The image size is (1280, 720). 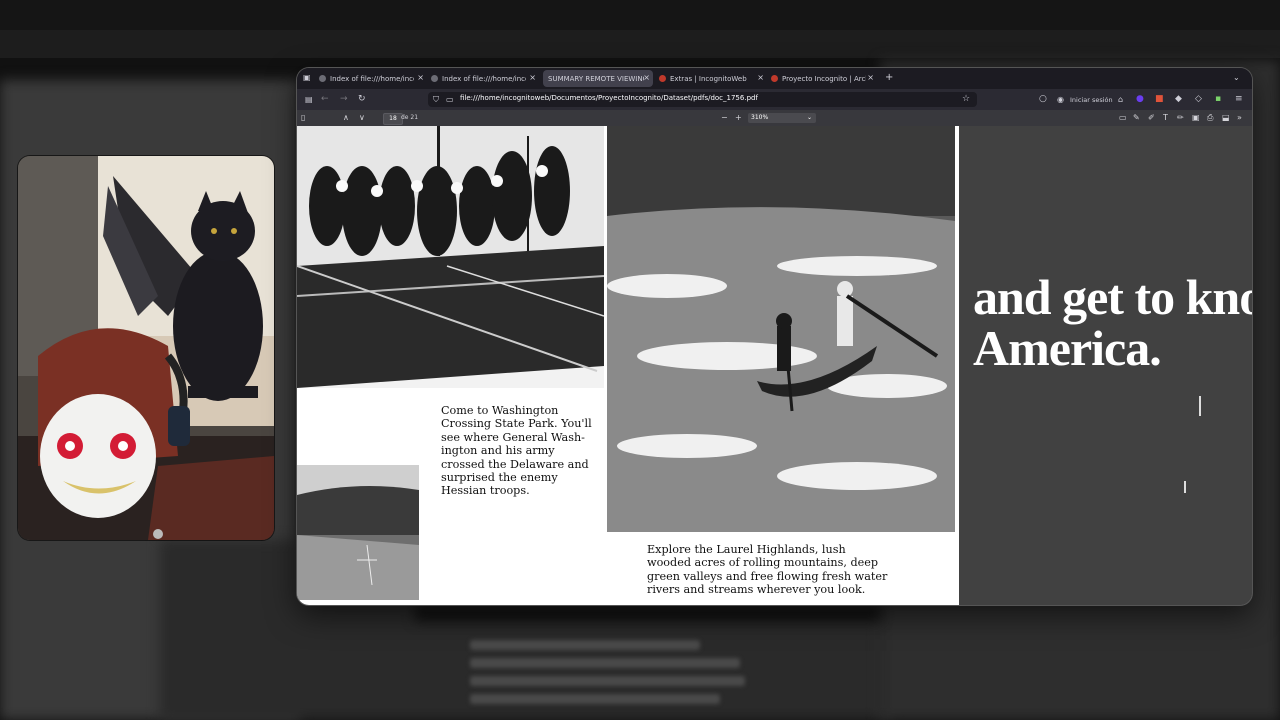 What do you see at coordinates (410, 117) in the screenshot?
I see `page-total: de 21` at bounding box center [410, 117].